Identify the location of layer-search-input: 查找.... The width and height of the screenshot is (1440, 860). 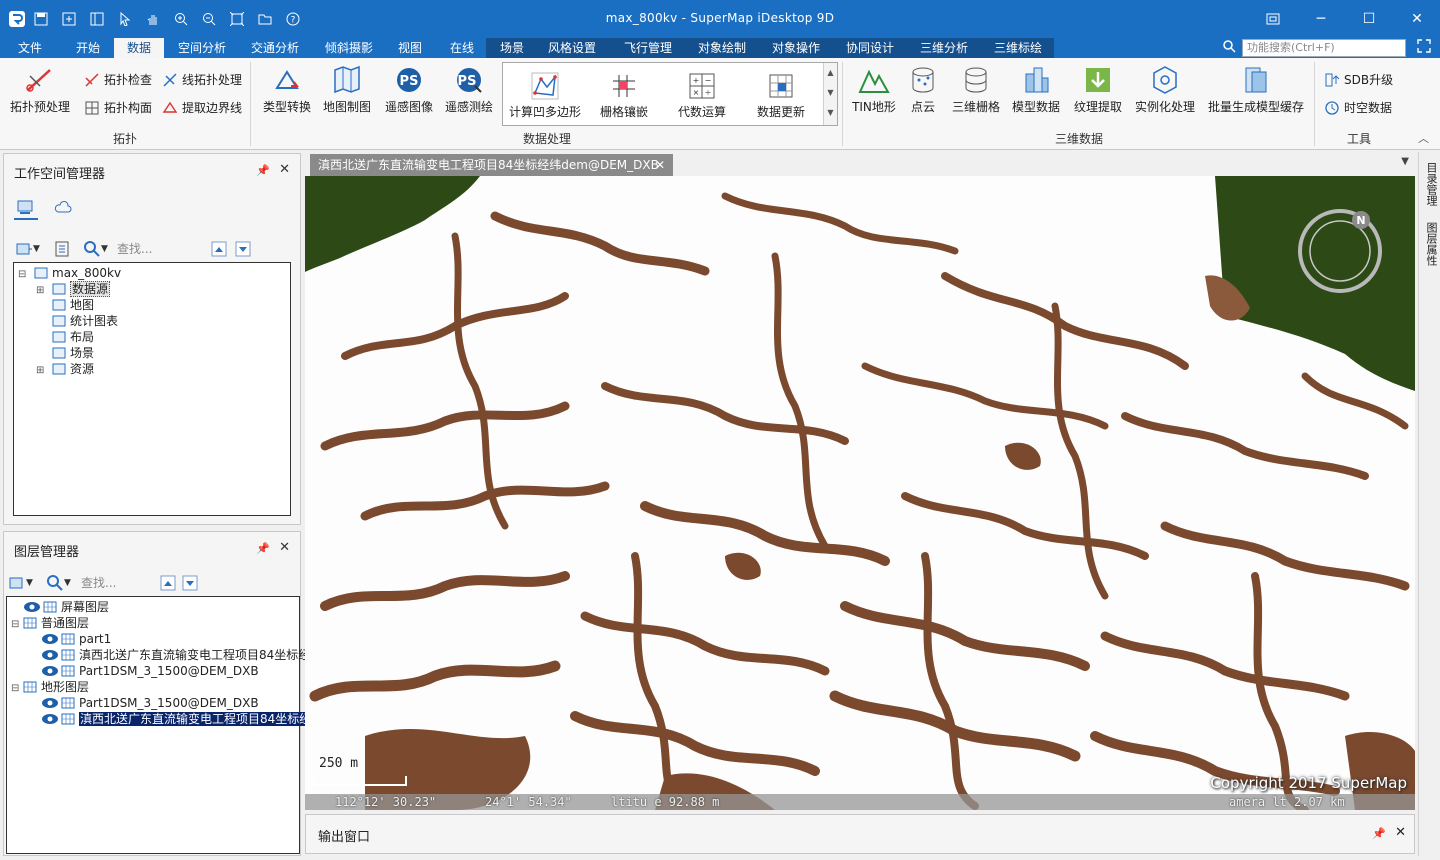
(98, 583).